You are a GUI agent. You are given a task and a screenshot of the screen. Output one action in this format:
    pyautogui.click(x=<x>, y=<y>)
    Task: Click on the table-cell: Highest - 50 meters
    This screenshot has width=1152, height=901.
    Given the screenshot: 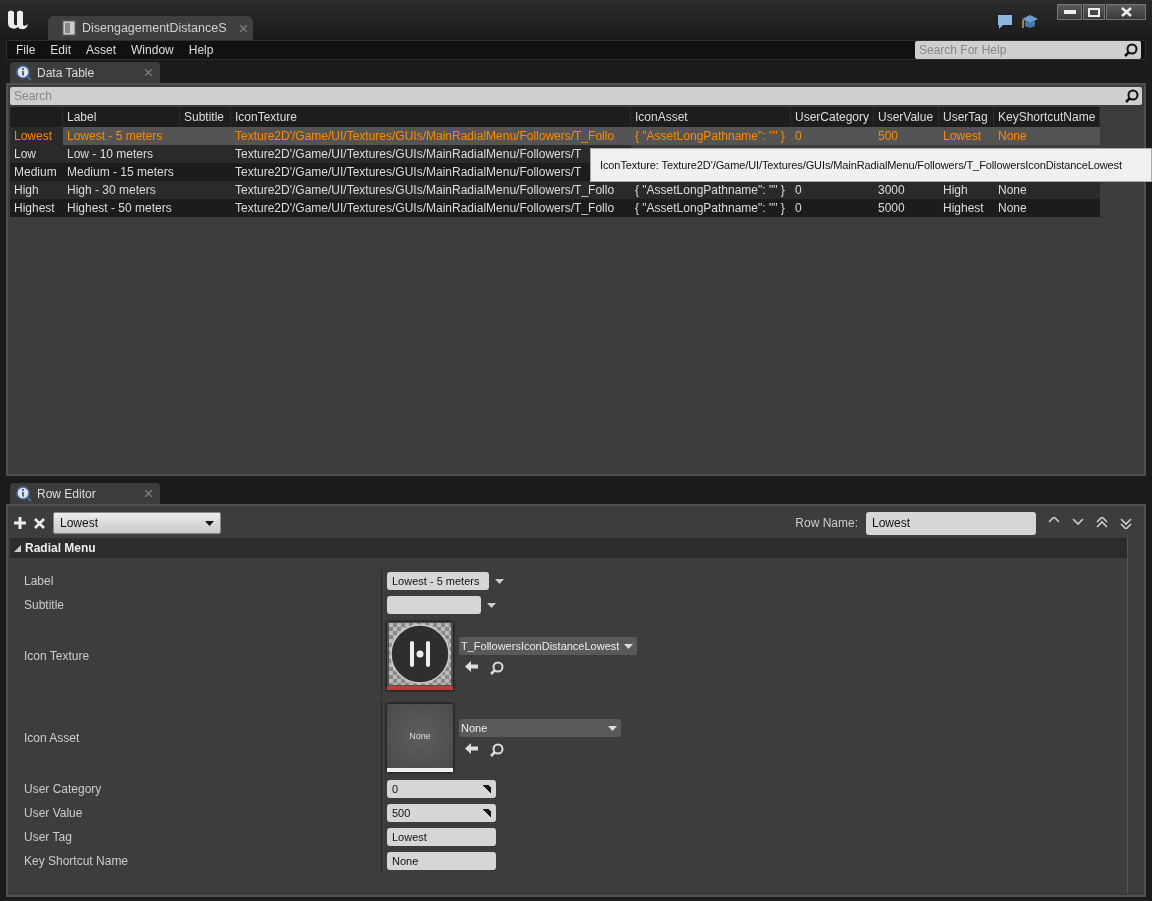 What is the action you would take?
    pyautogui.click(x=121, y=208)
    